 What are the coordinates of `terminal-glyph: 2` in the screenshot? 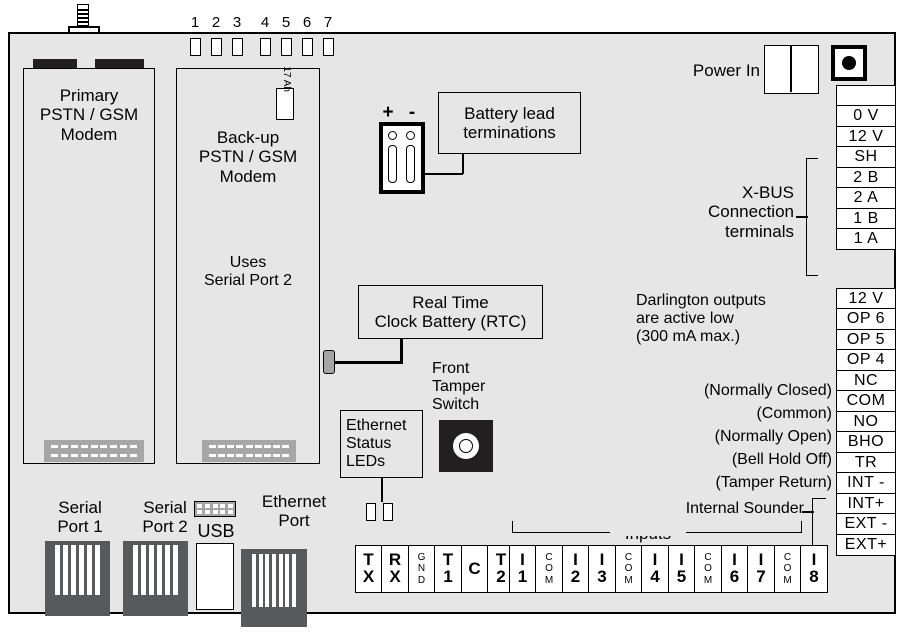 It's located at (501, 576).